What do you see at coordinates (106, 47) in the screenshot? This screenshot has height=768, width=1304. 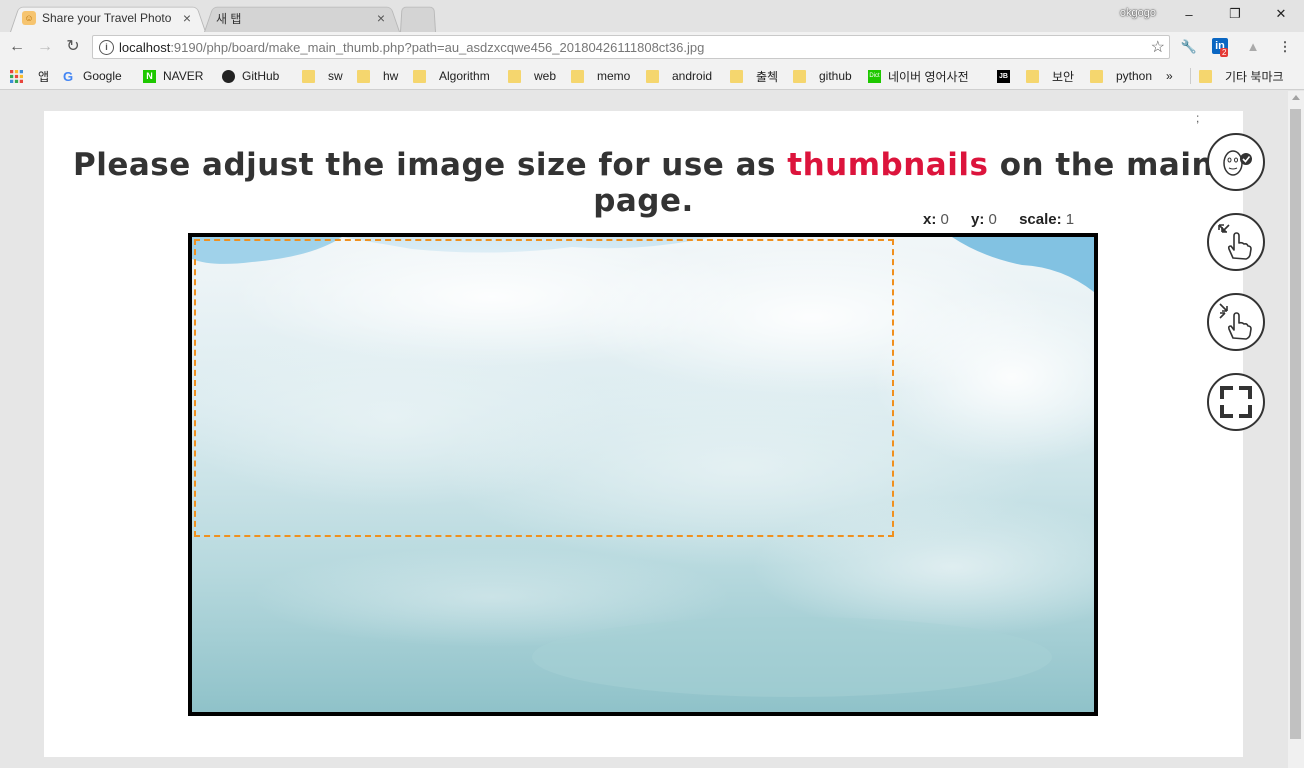 I see `info-icon: i` at bounding box center [106, 47].